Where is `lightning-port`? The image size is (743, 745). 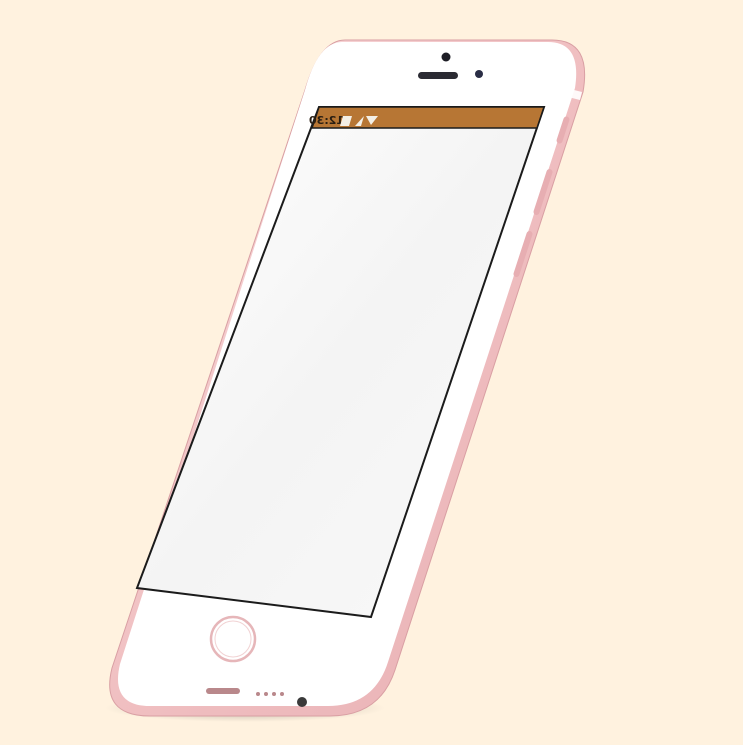
lightning-port is located at coordinates (223, 691).